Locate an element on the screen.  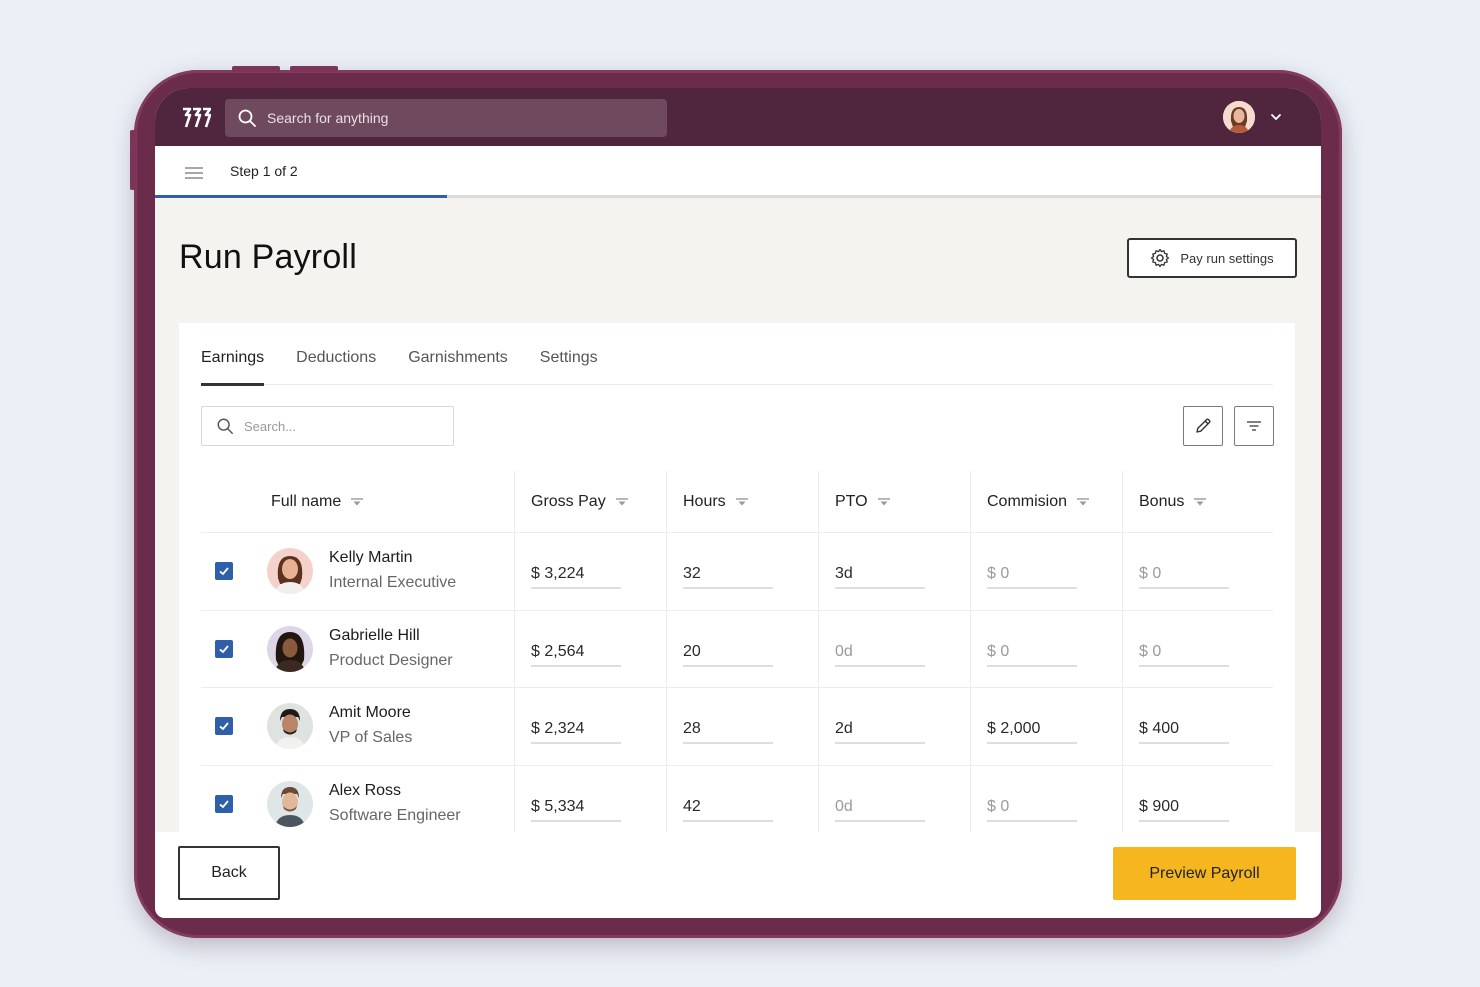
pencil-icon is located at coordinates (1203, 425).